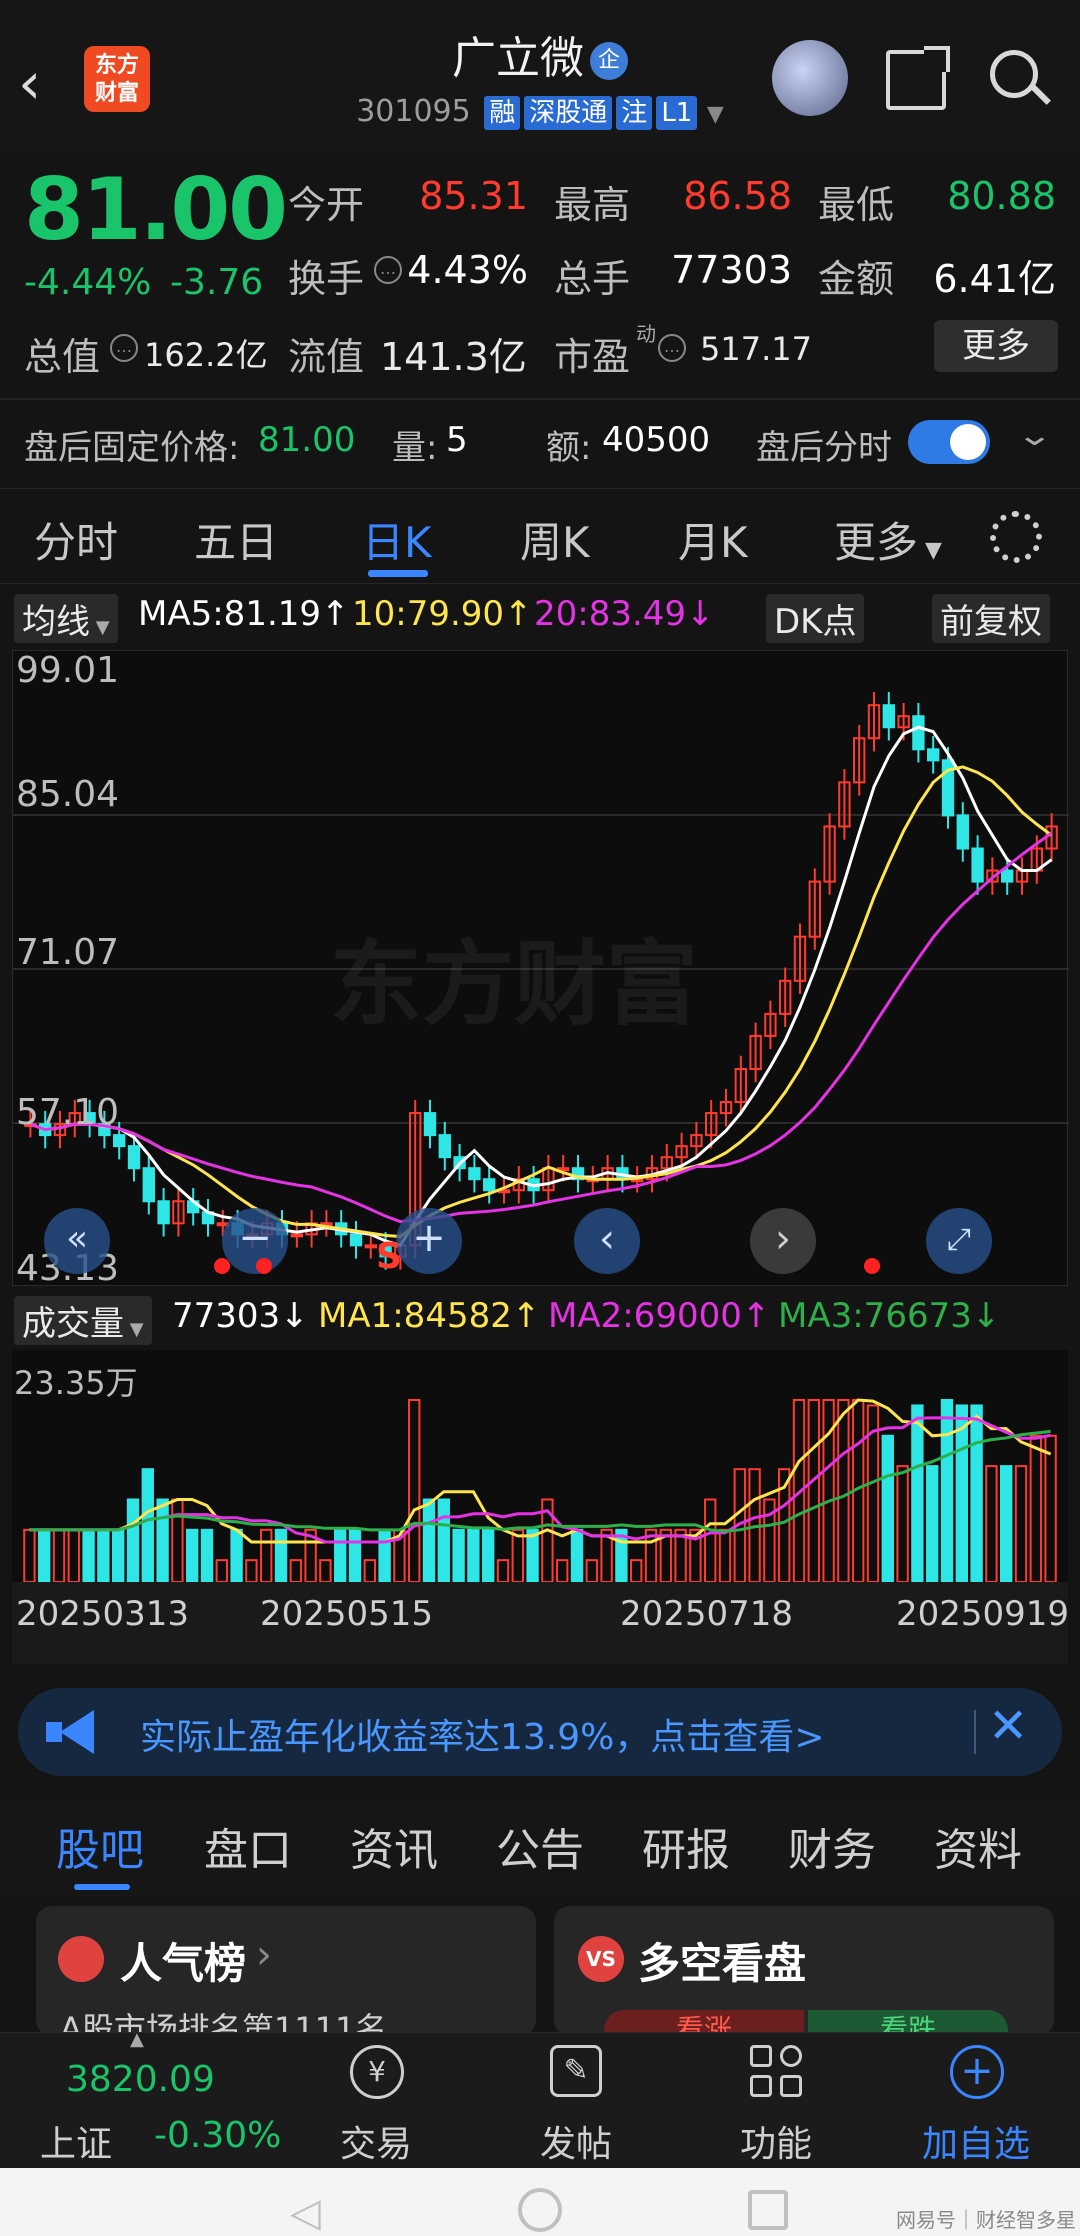 The image size is (1080, 2236). Describe the element at coordinates (540, 1467) in the screenshot. I see `volume-chart` at that location.